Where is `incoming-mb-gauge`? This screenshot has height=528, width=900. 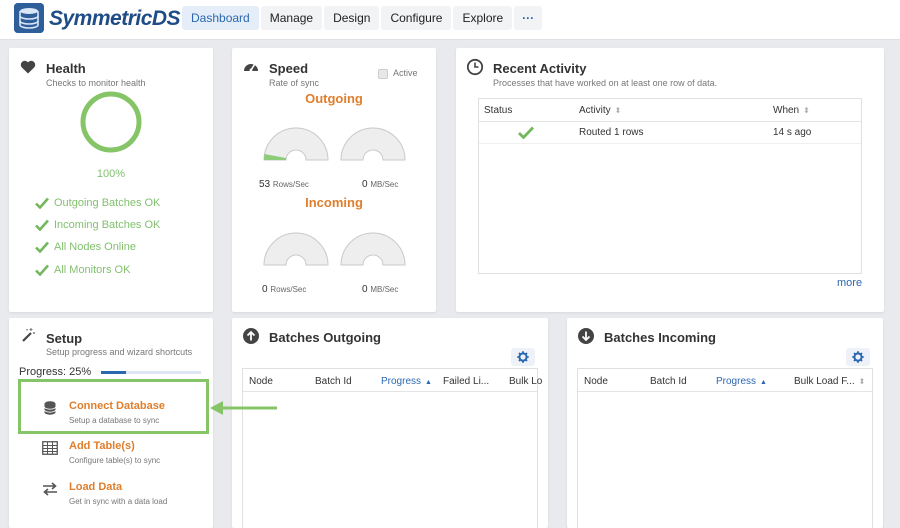
incoming-mb-gauge is located at coordinates (373, 249).